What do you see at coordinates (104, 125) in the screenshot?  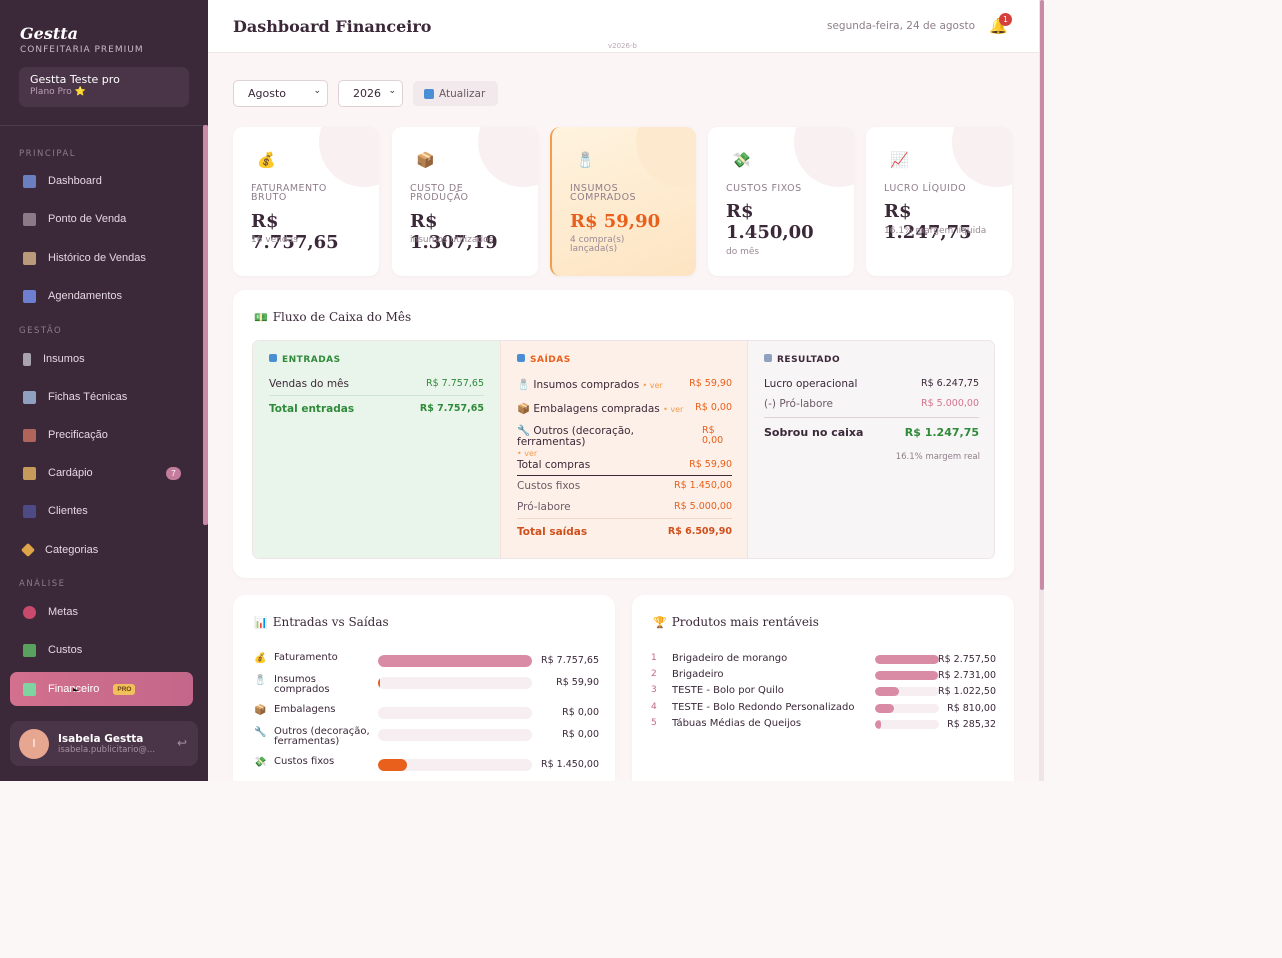 I see `sidebar-divider` at bounding box center [104, 125].